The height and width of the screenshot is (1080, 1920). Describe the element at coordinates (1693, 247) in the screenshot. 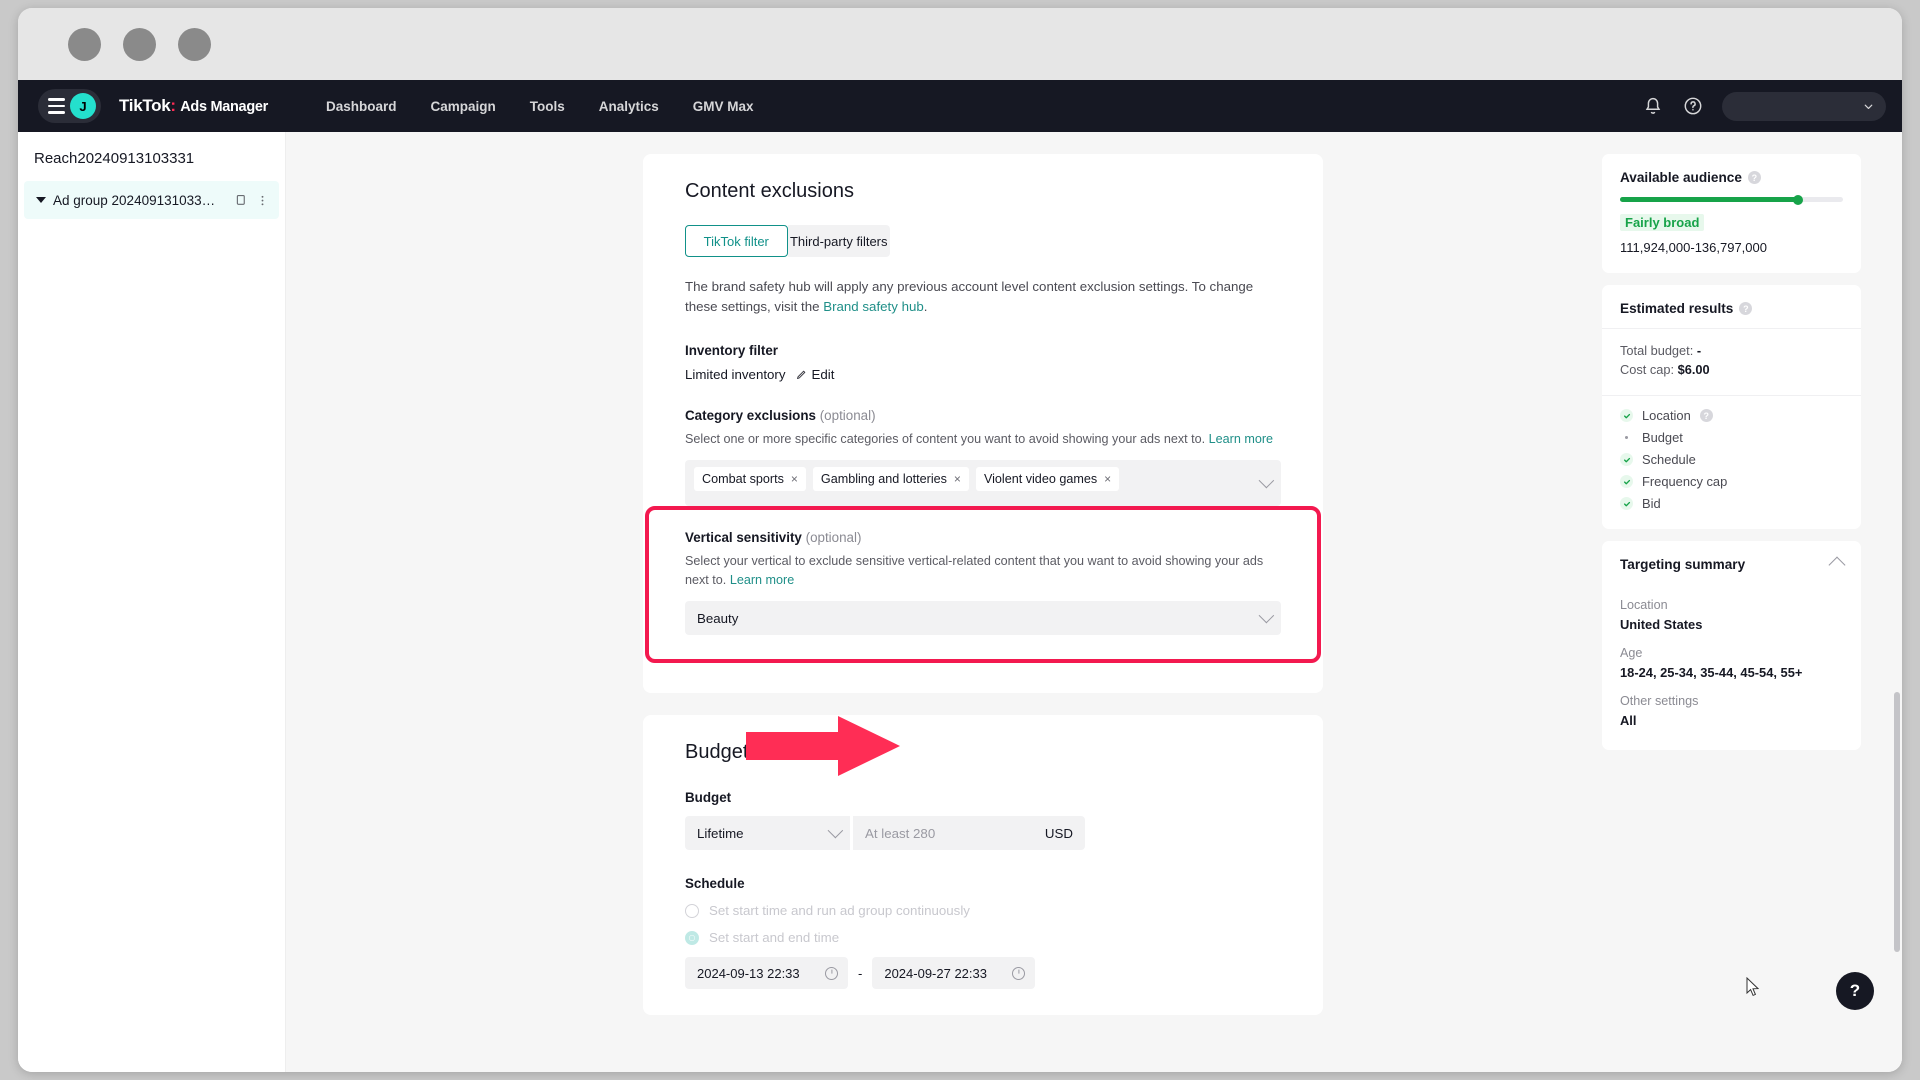

I see `audience-range: 111,924,000-136,797,000` at that location.